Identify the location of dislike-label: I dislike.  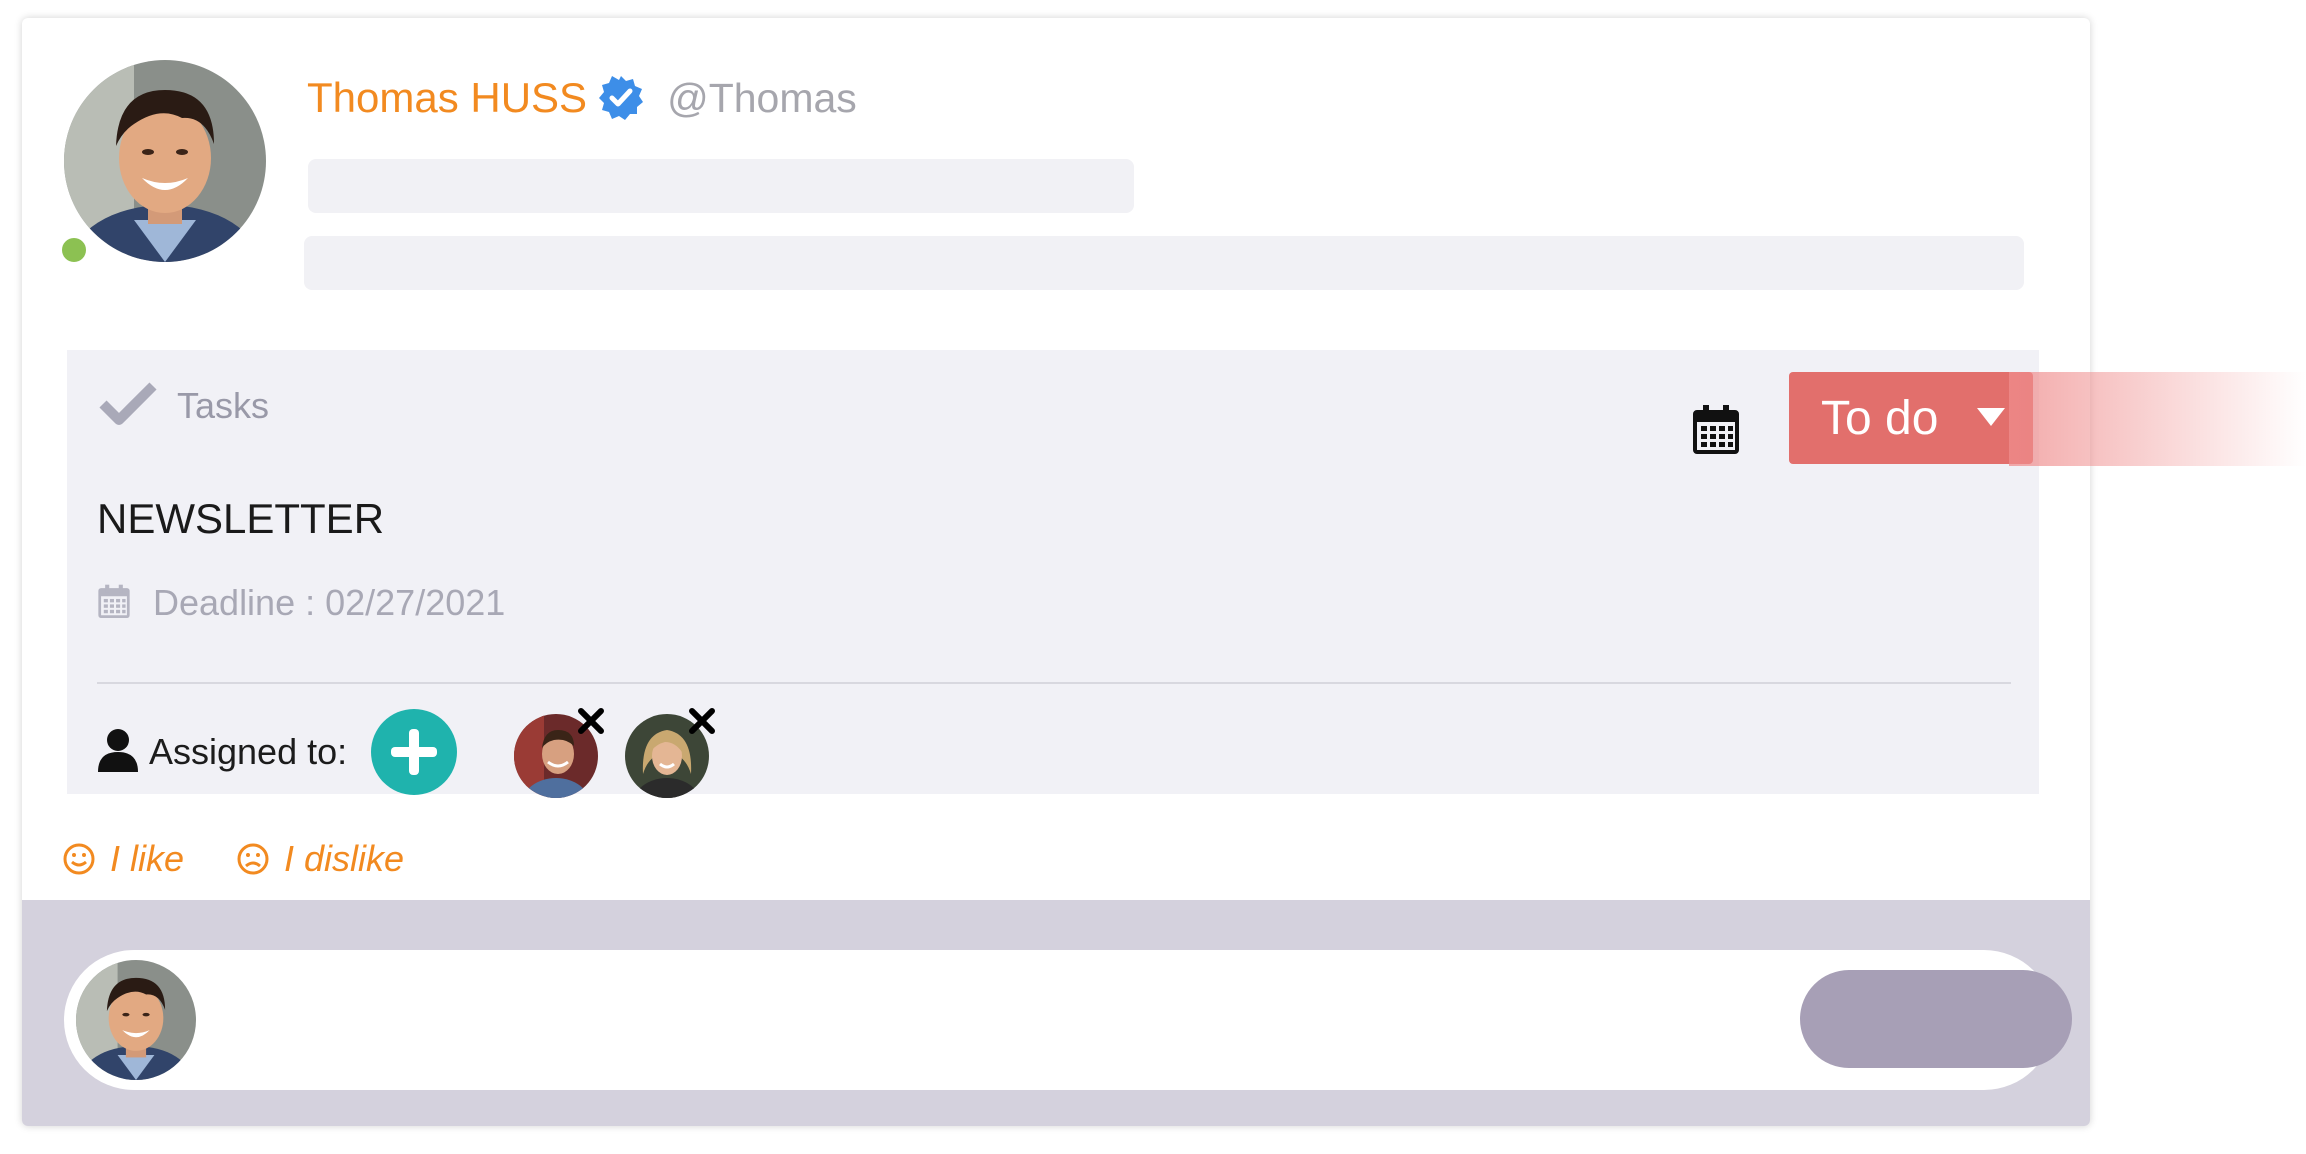
(344, 858).